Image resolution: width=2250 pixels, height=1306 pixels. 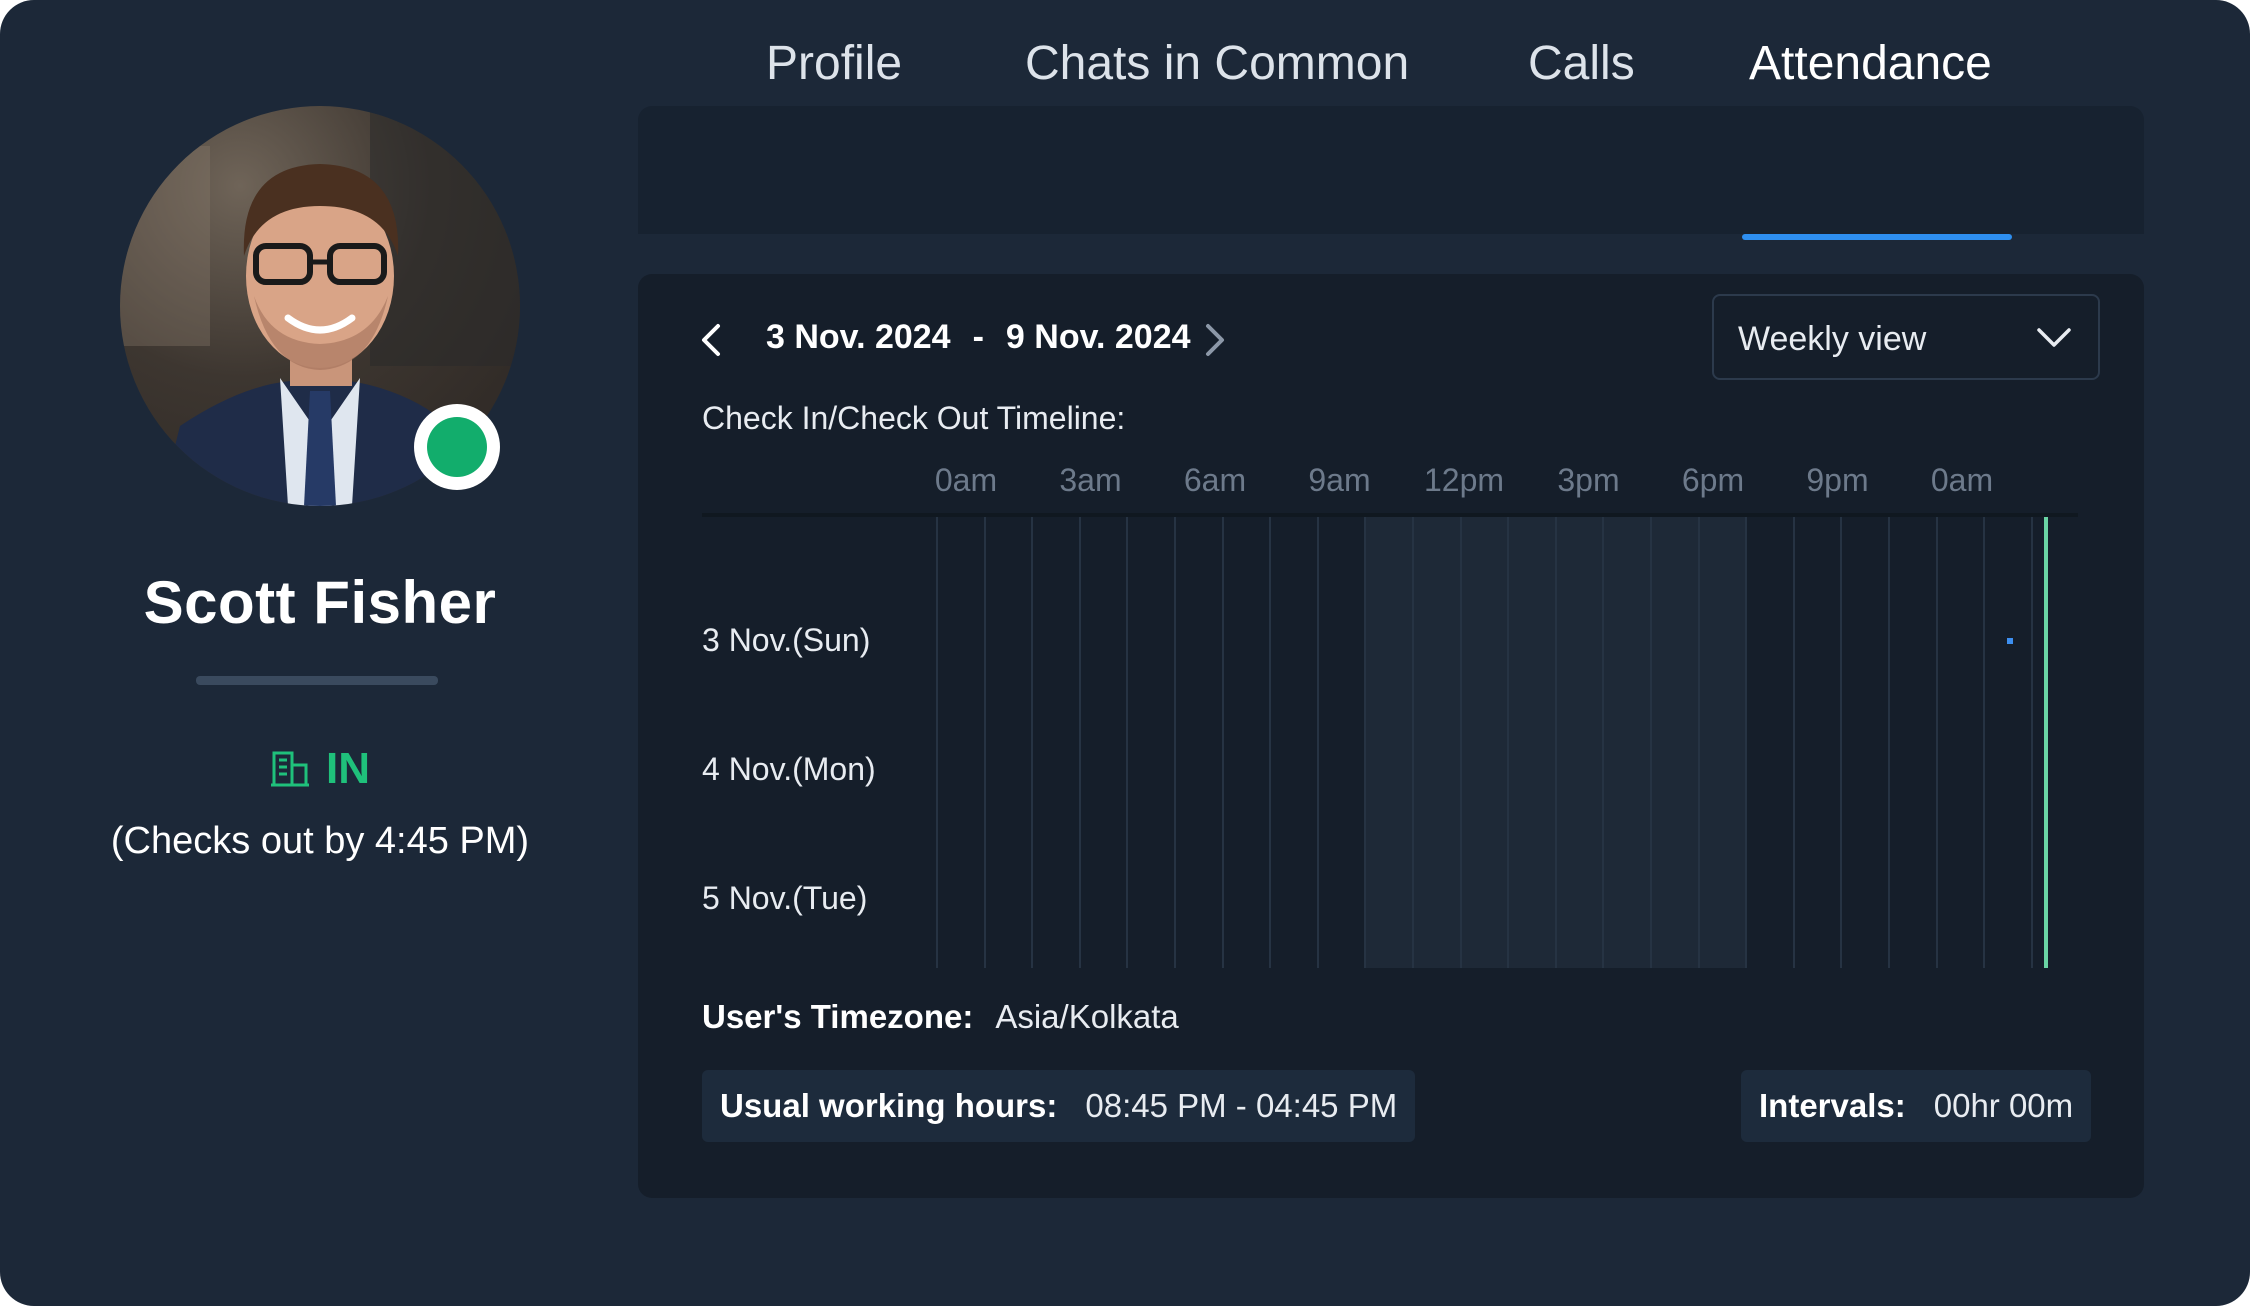 What do you see at coordinates (290, 769) in the screenshot?
I see `building-icon` at bounding box center [290, 769].